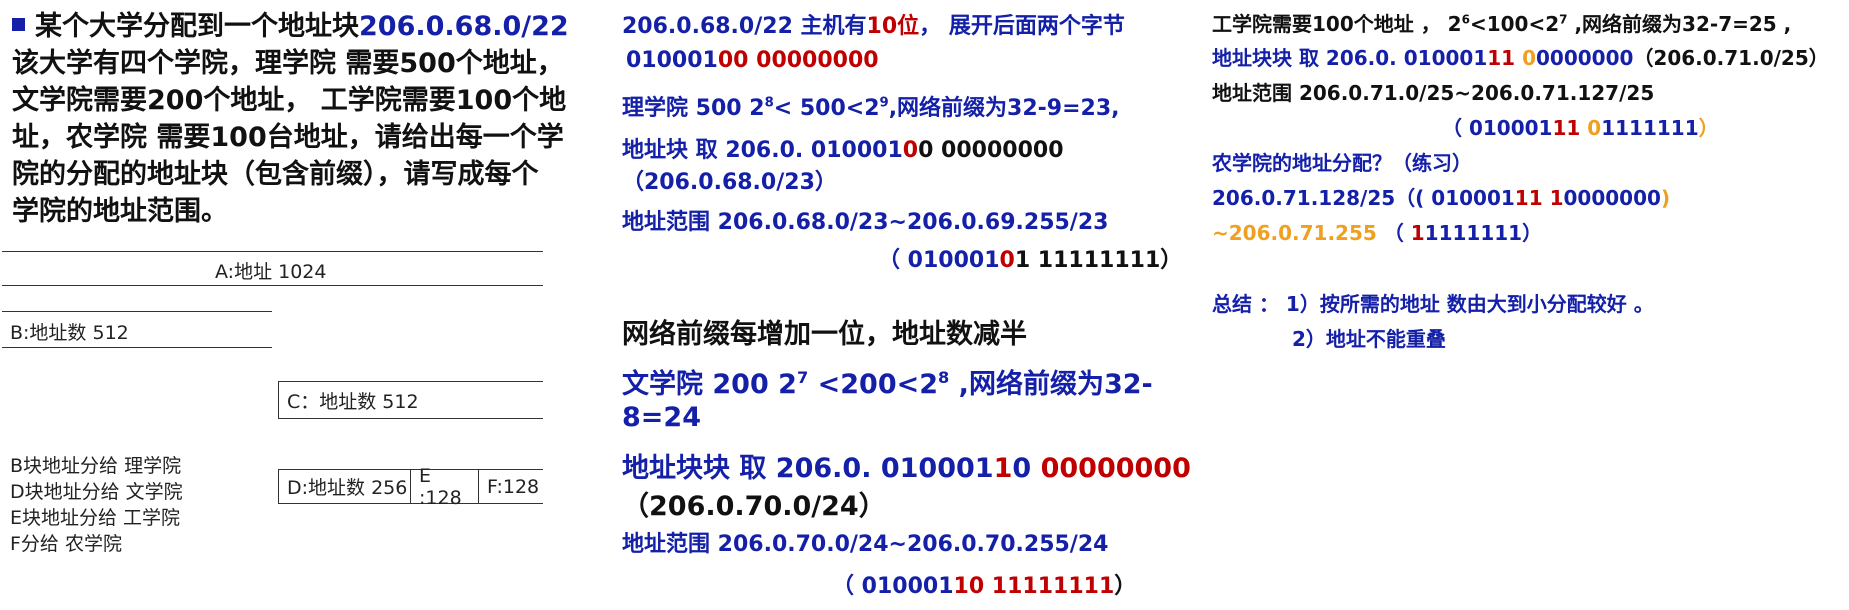 This screenshot has width=1849, height=610. Describe the element at coordinates (69, 333) in the screenshot. I see `block-b-label: B:地址数 512` at that location.